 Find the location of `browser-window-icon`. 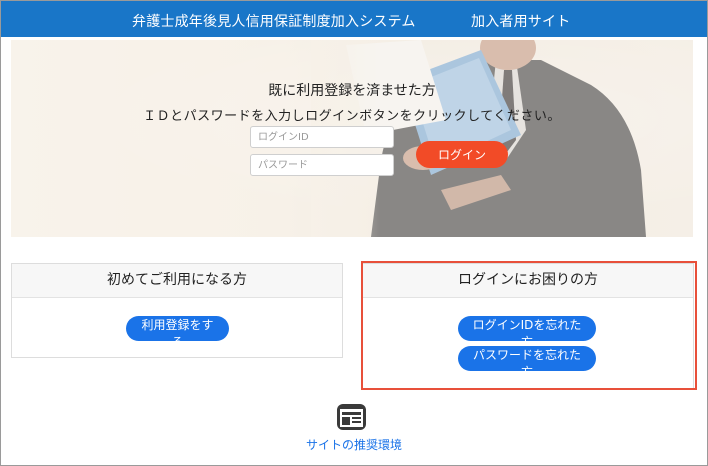

browser-window-icon is located at coordinates (351, 417).